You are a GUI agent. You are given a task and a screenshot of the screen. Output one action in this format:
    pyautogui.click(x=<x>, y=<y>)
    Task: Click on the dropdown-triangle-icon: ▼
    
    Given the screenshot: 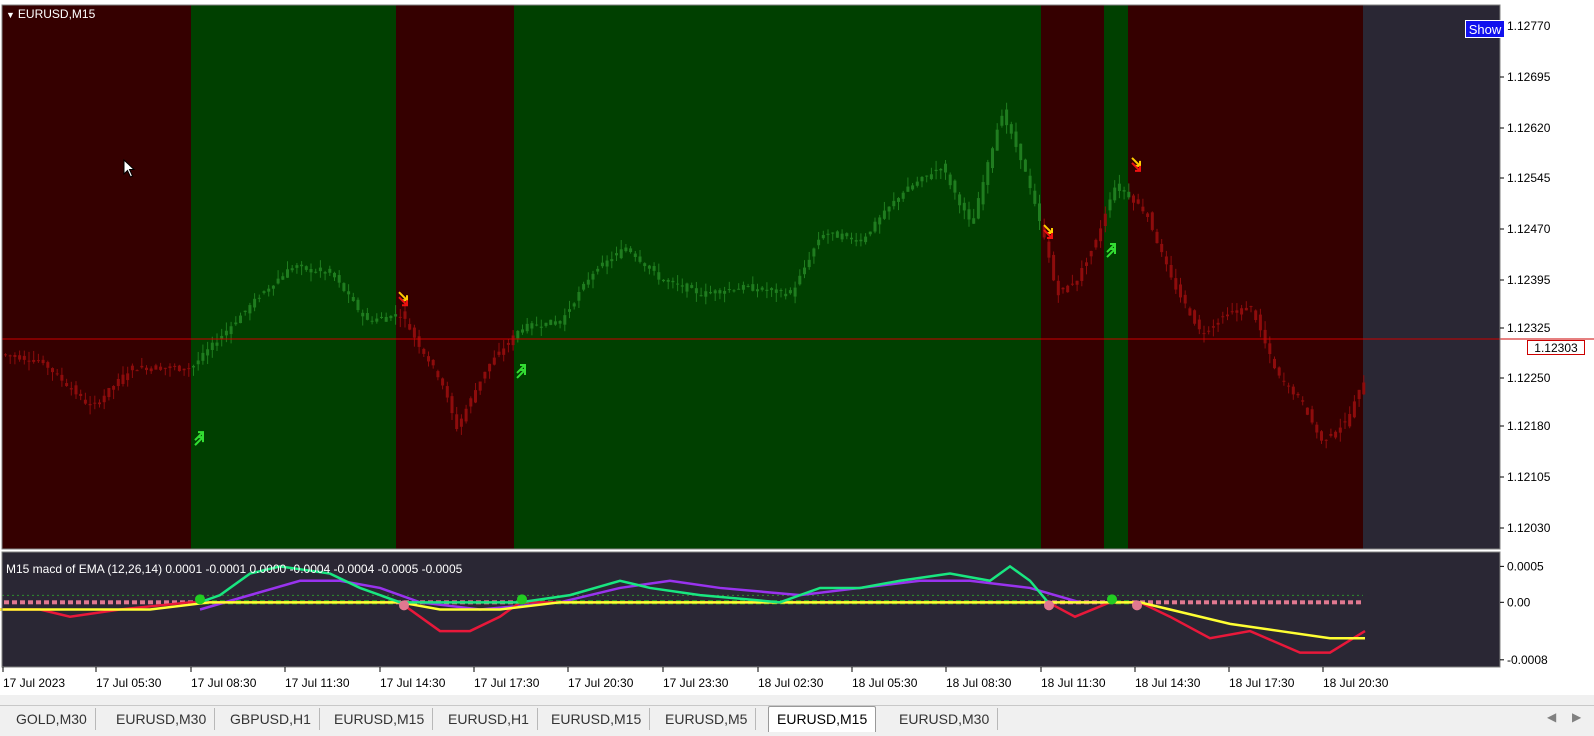 What is the action you would take?
    pyautogui.click(x=10, y=15)
    